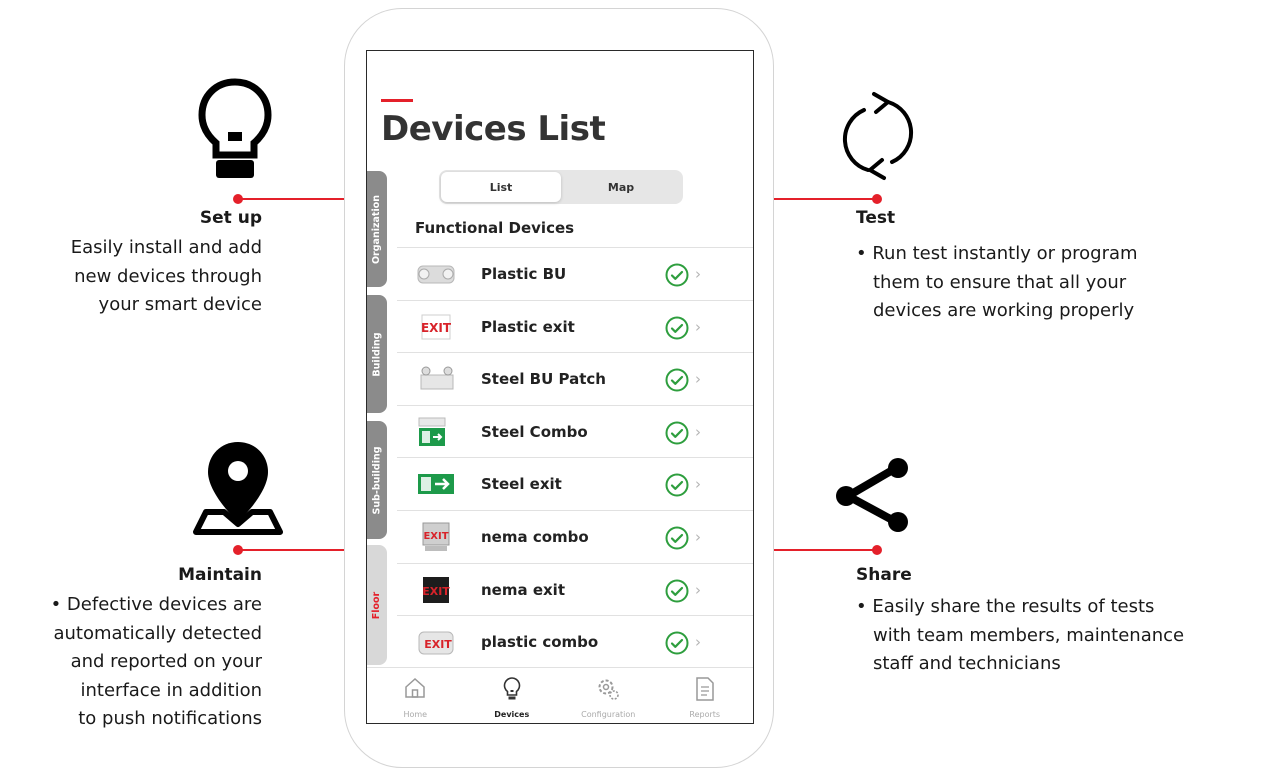 This screenshot has height=773, width=1266. Describe the element at coordinates (540, 642) in the screenshot. I see `device-name: plastic combo` at that location.